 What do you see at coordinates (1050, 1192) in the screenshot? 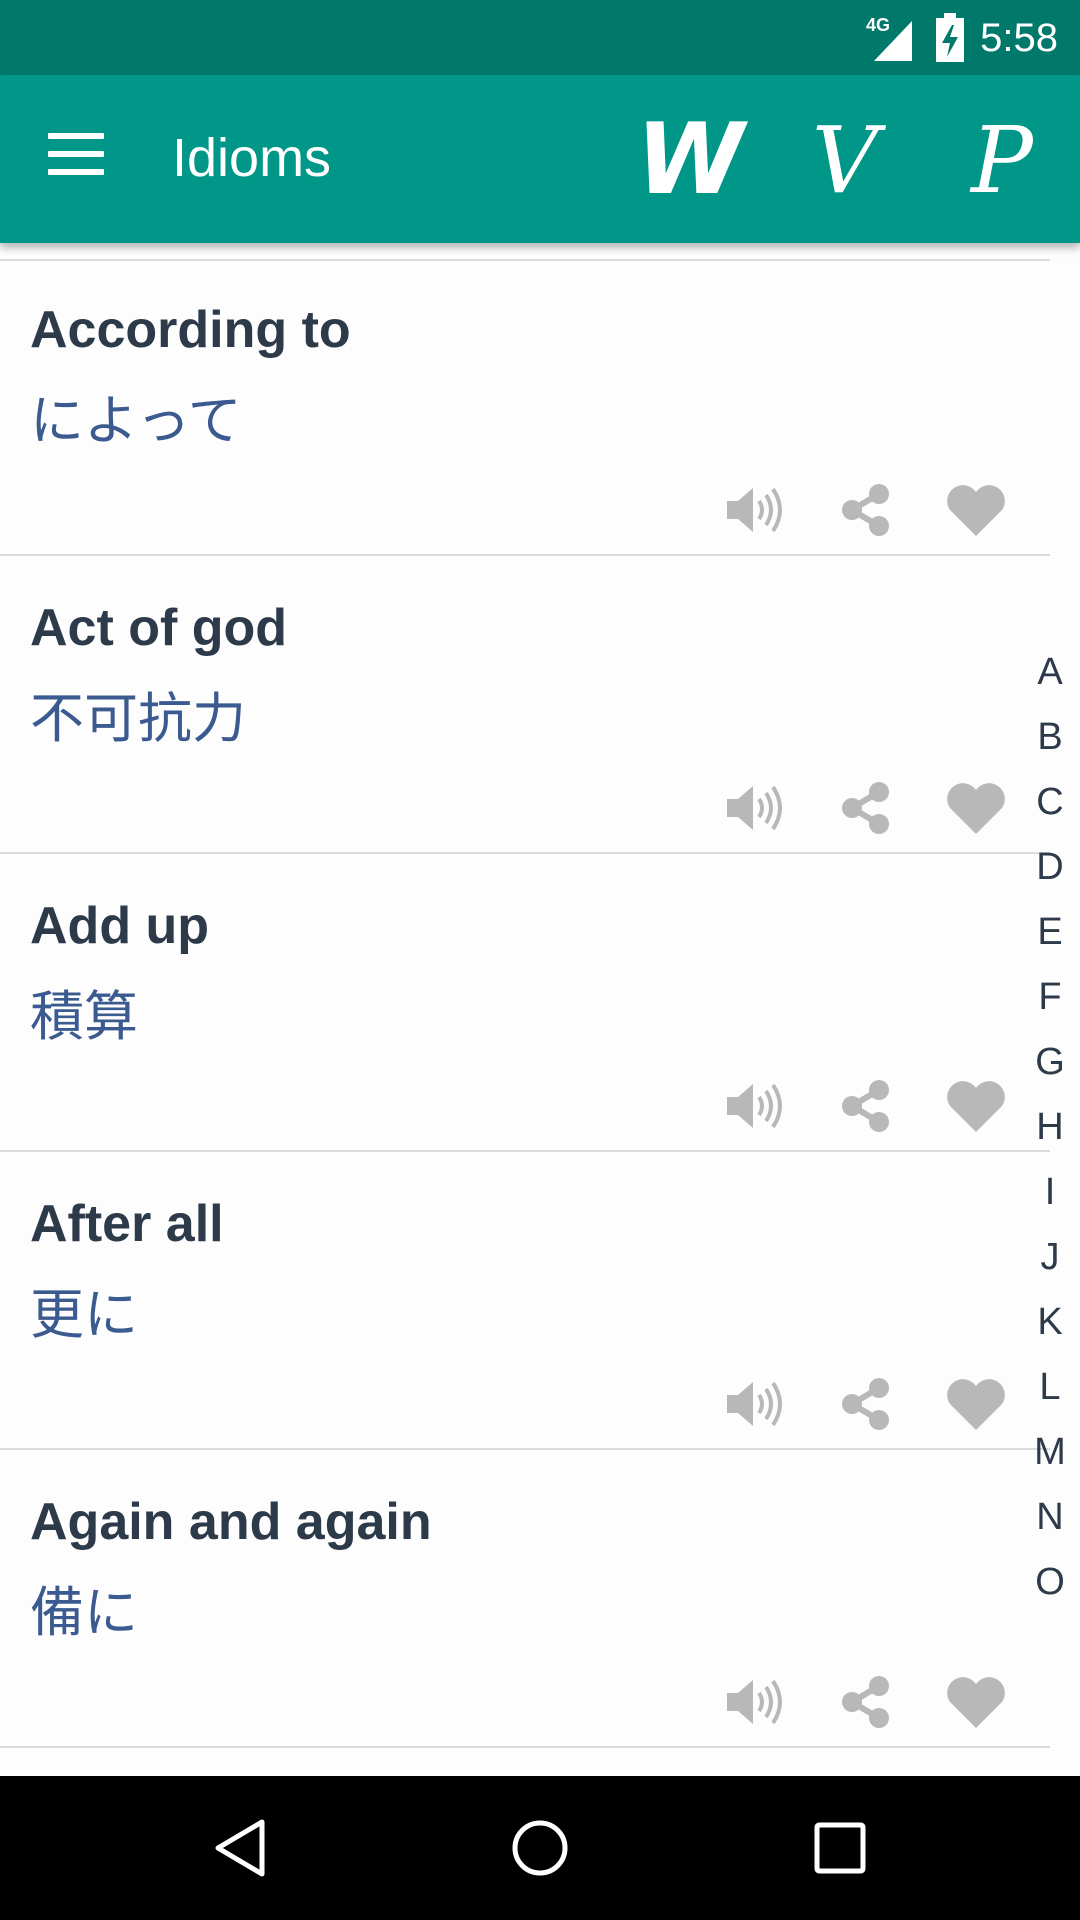
I see `index-letter-i: I` at bounding box center [1050, 1192].